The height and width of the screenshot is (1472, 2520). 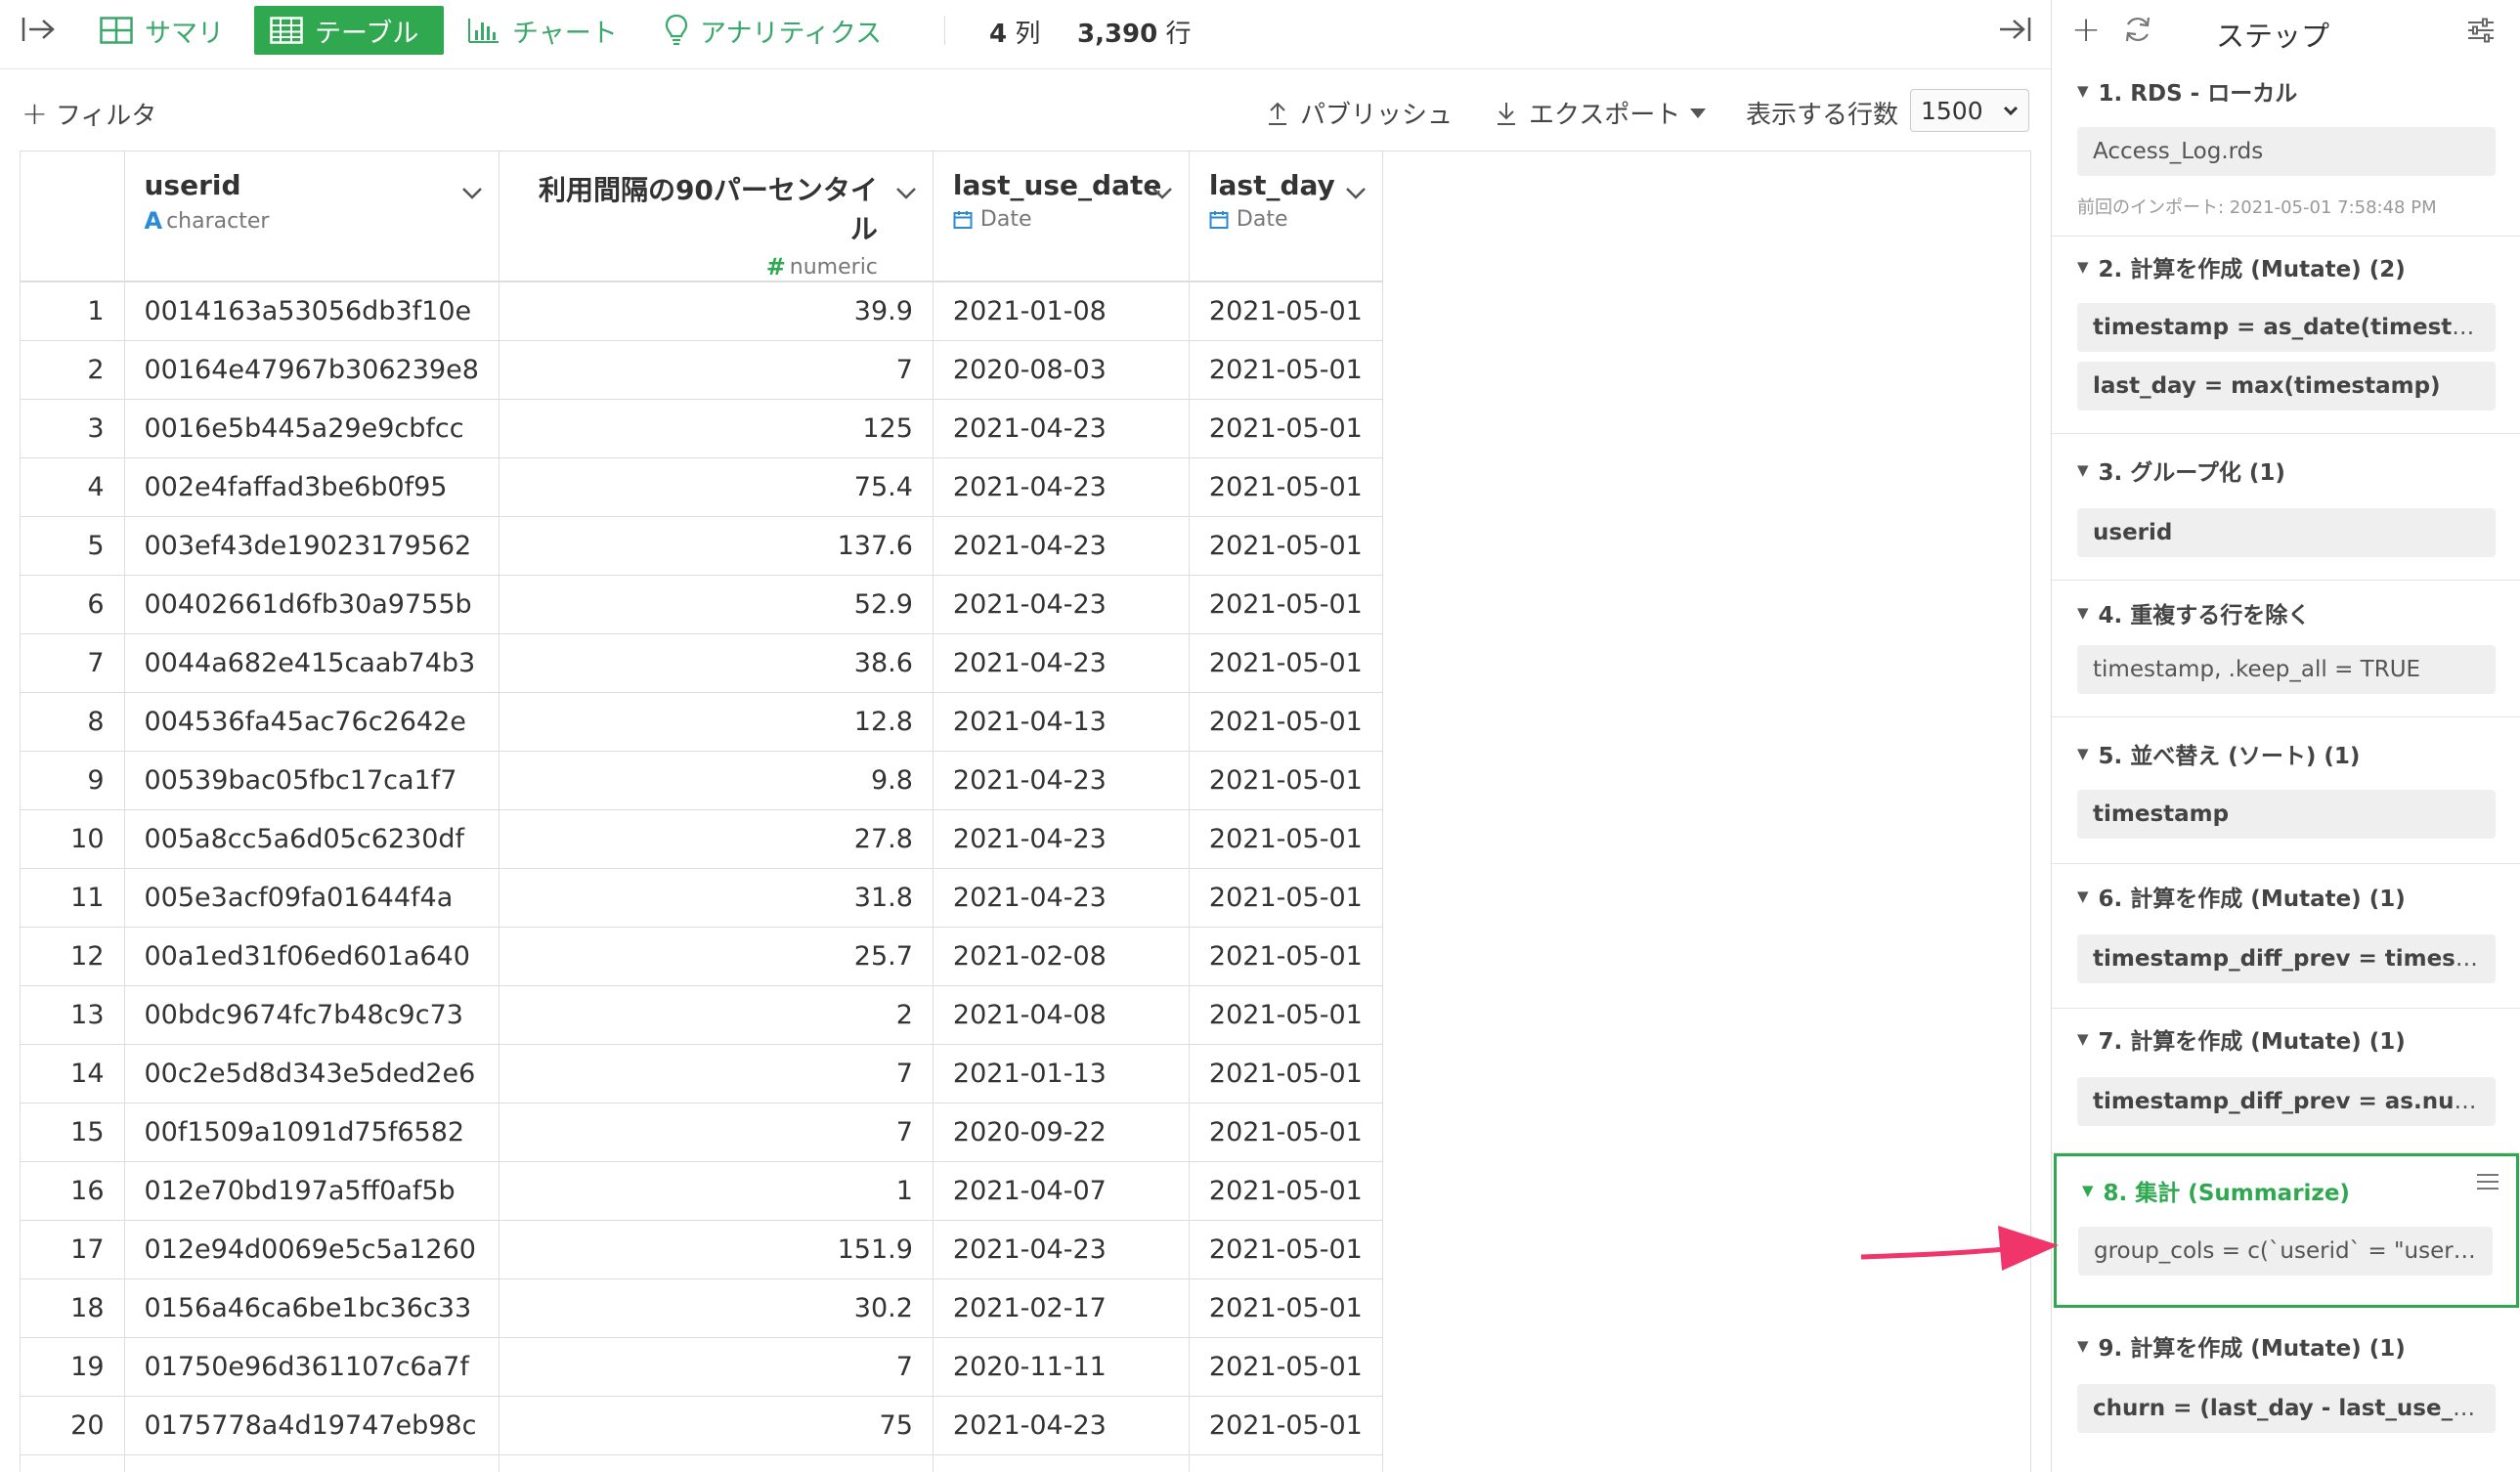 What do you see at coordinates (716, 898) in the screenshot?
I see `percentile-cell: 31.8` at bounding box center [716, 898].